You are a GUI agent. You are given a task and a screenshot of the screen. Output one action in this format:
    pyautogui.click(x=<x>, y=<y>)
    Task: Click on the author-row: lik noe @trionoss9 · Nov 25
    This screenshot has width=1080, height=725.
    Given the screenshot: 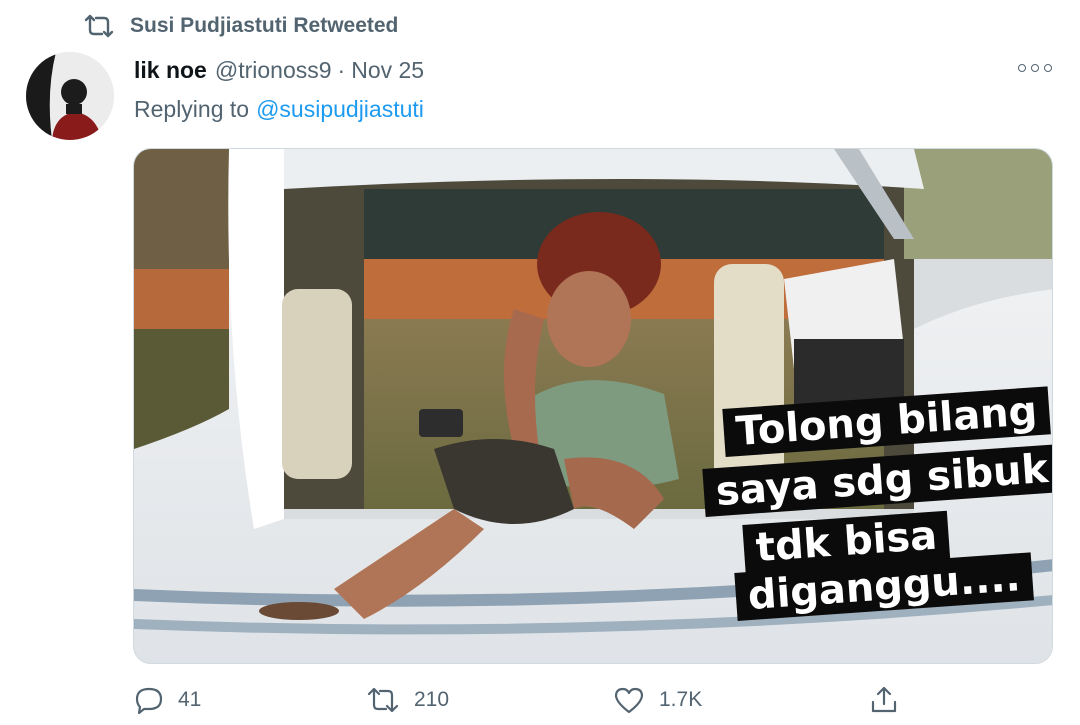 What is the action you would take?
    pyautogui.click(x=279, y=70)
    